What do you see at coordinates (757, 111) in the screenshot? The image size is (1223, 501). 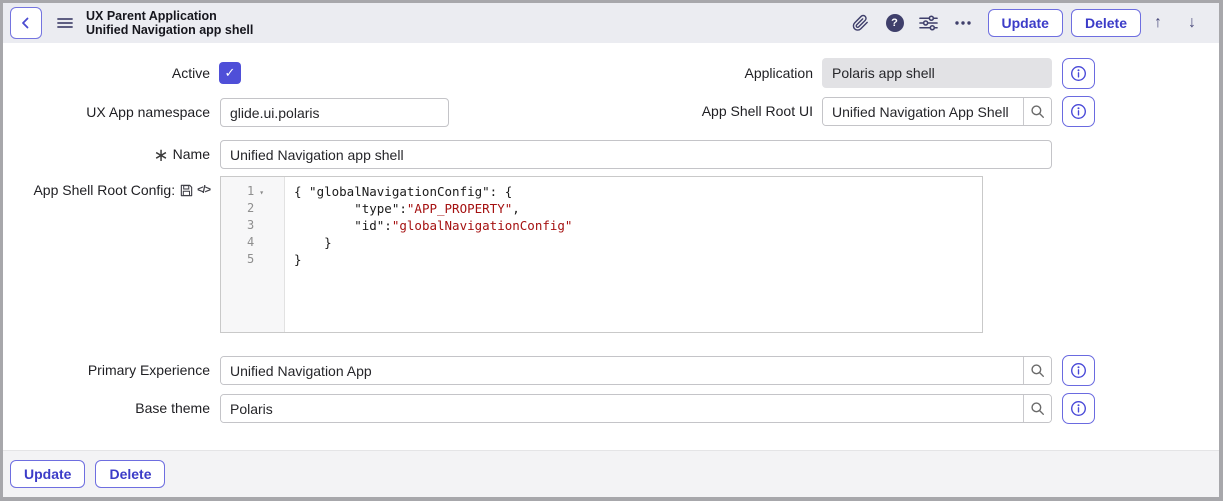 I see `app-shell-root-ui-label: App Shell Root UI` at bounding box center [757, 111].